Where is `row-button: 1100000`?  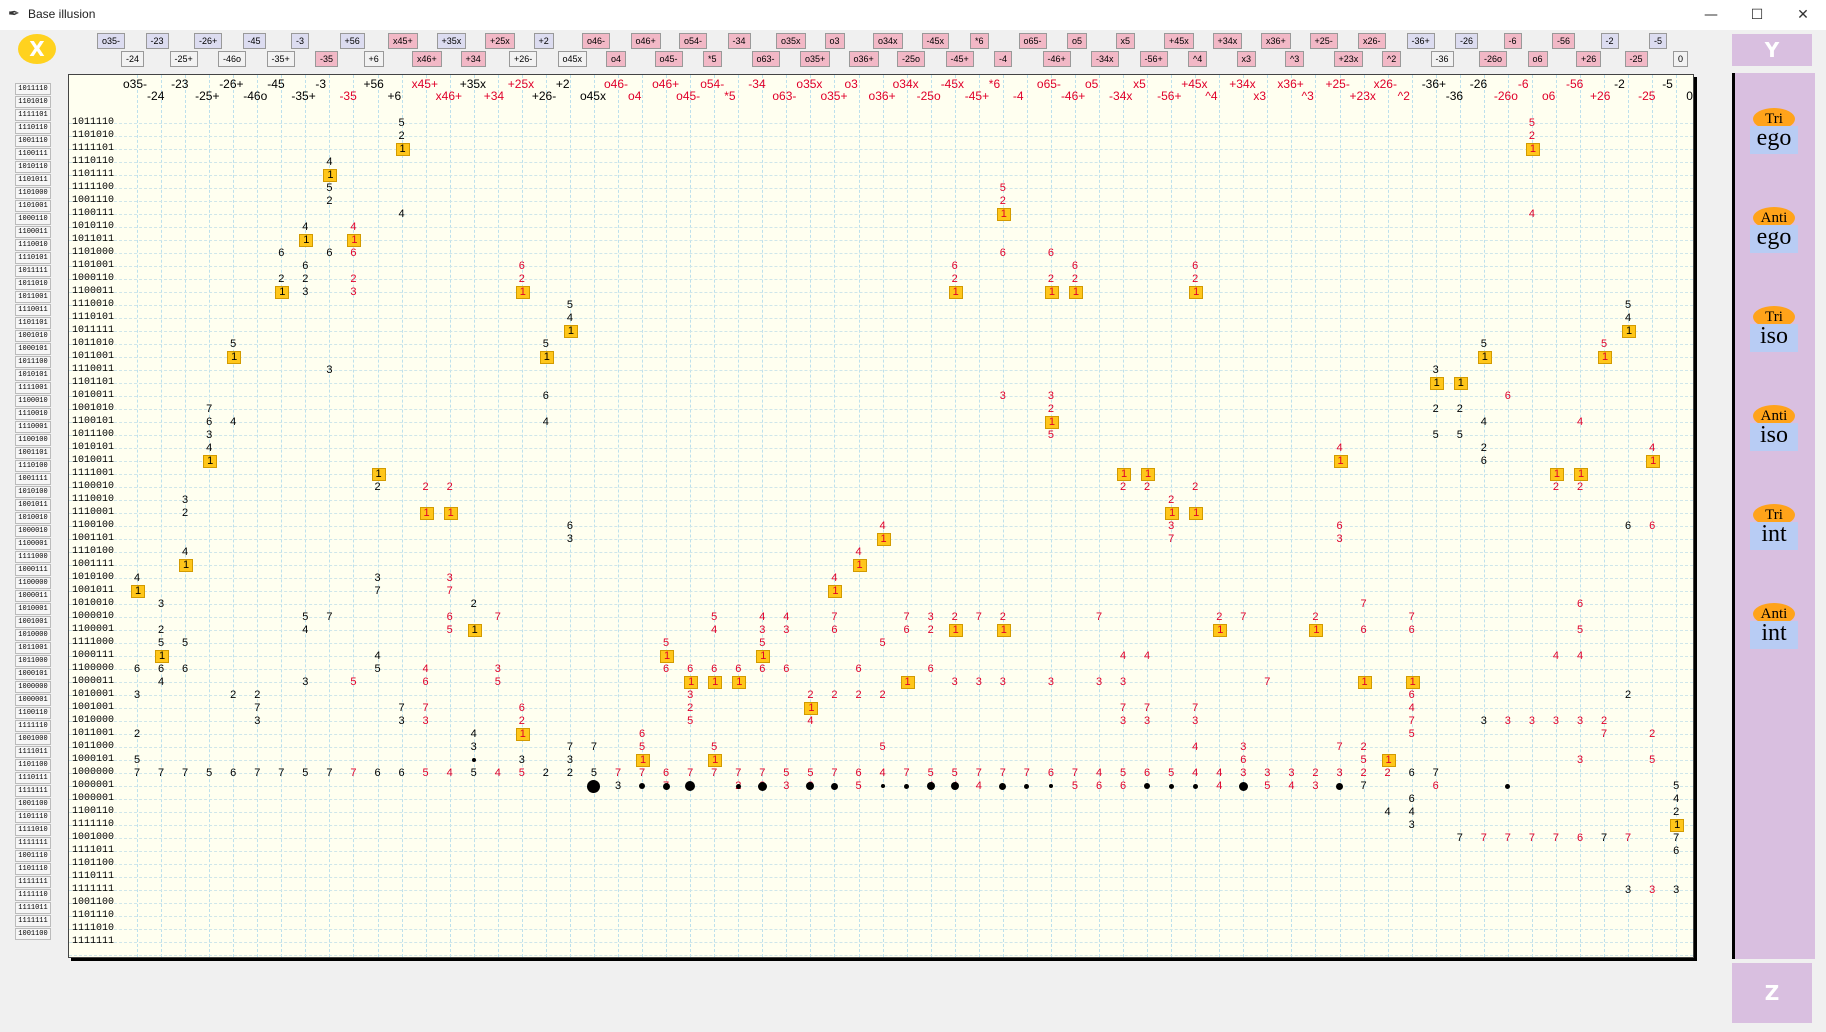
row-button: 1100000 is located at coordinates (33, 583).